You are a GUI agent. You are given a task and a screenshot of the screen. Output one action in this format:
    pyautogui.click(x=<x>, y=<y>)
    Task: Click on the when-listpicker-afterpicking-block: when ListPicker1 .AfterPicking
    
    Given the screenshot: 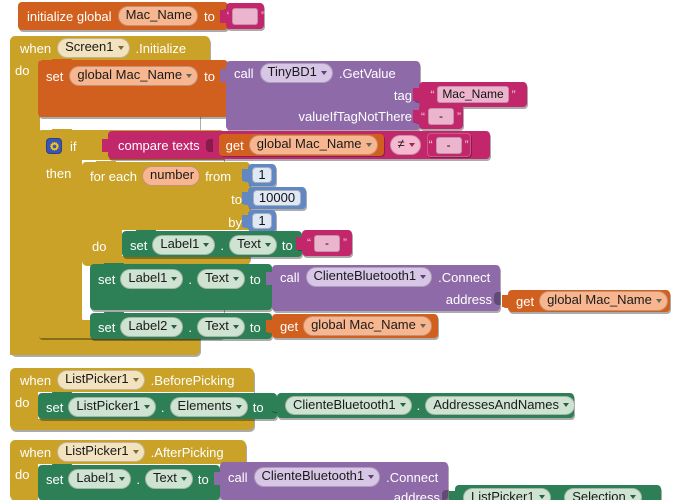 What is the action you would take?
    pyautogui.click(x=128, y=452)
    